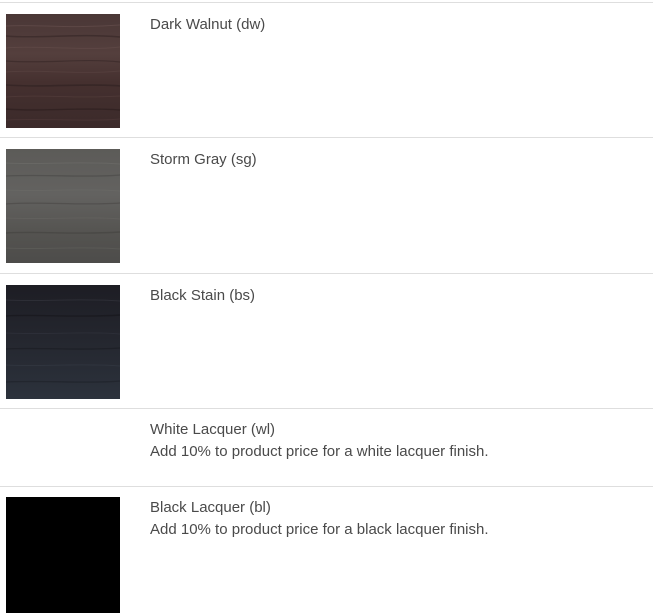  I want to click on finish-name: Dark Walnut (dw), so click(208, 24).